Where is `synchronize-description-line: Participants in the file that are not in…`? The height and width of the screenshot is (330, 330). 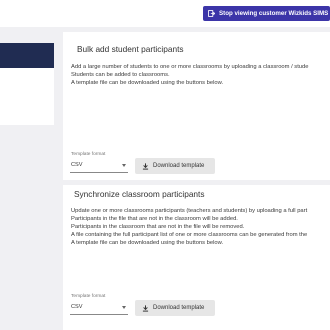
synchronize-description-line: Participants in the file that are not in… is located at coordinates (154, 219).